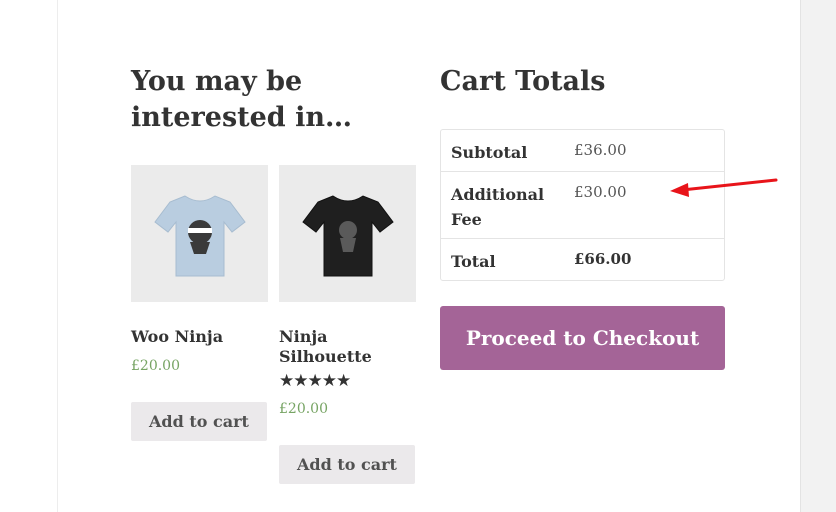 Image resolution: width=836 pixels, height=512 pixels. What do you see at coordinates (315, 381) in the screenshot?
I see `star-rating: ★★★★★` at bounding box center [315, 381].